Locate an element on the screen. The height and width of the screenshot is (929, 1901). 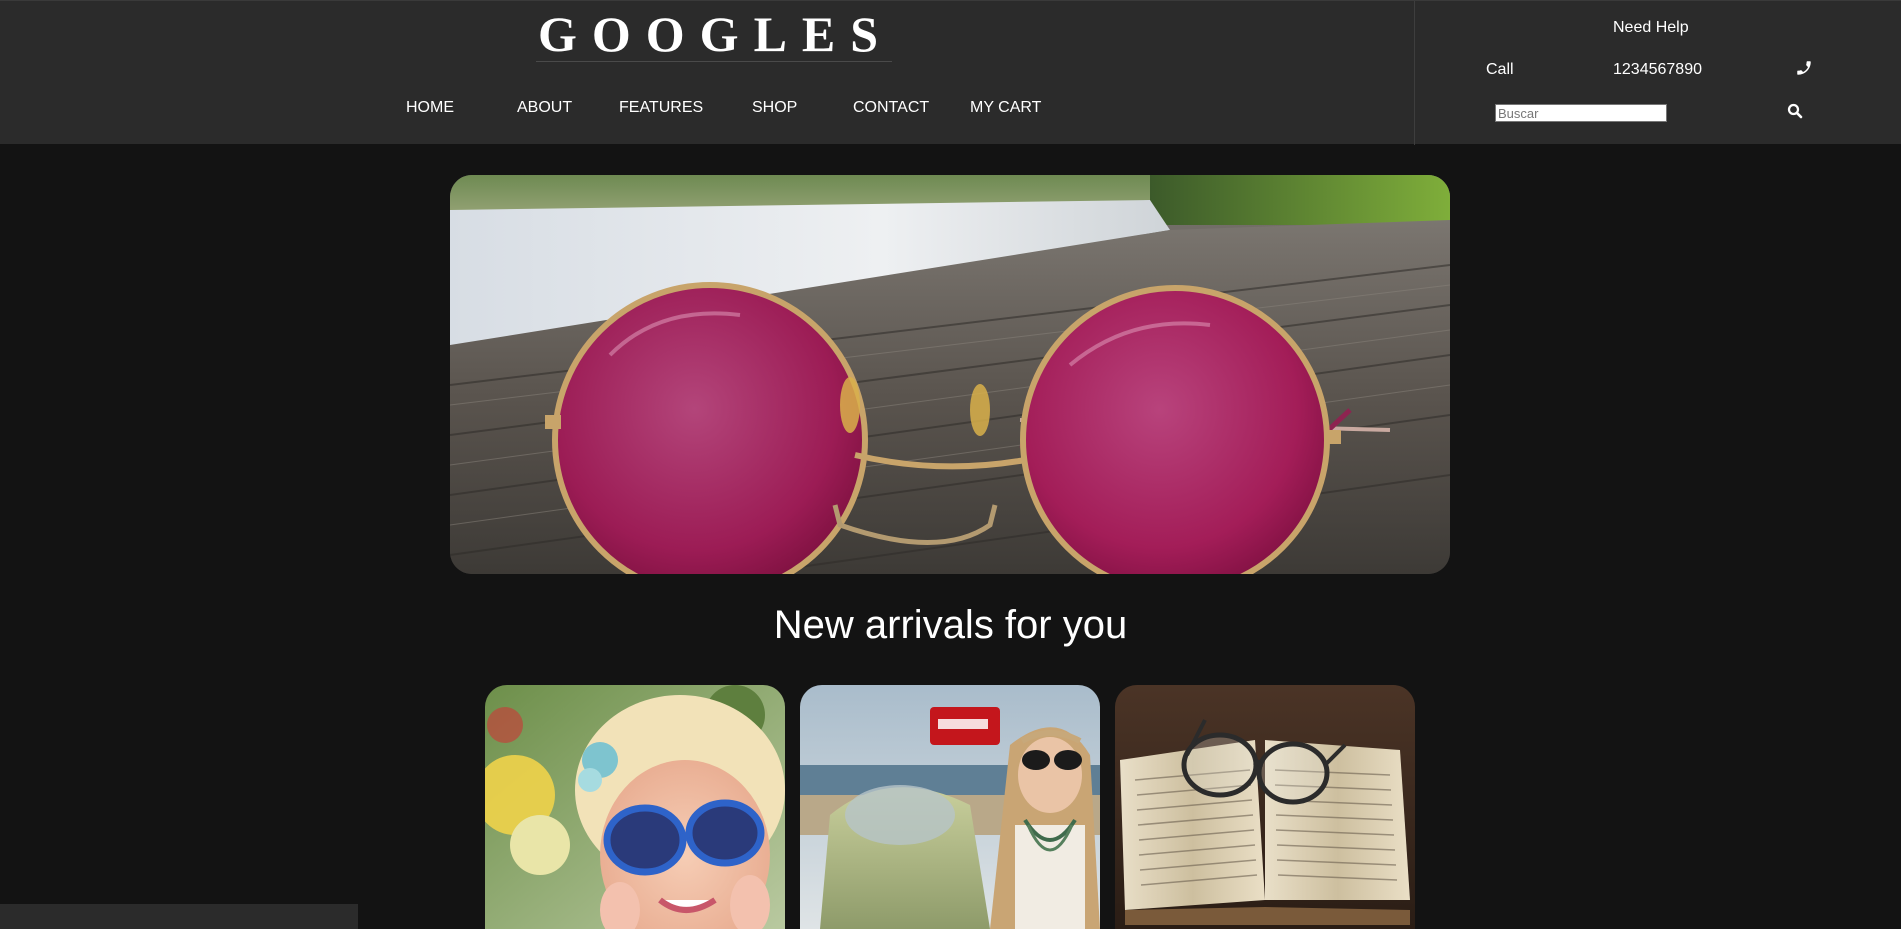
nav-about: ABOUT is located at coordinates (544, 108).